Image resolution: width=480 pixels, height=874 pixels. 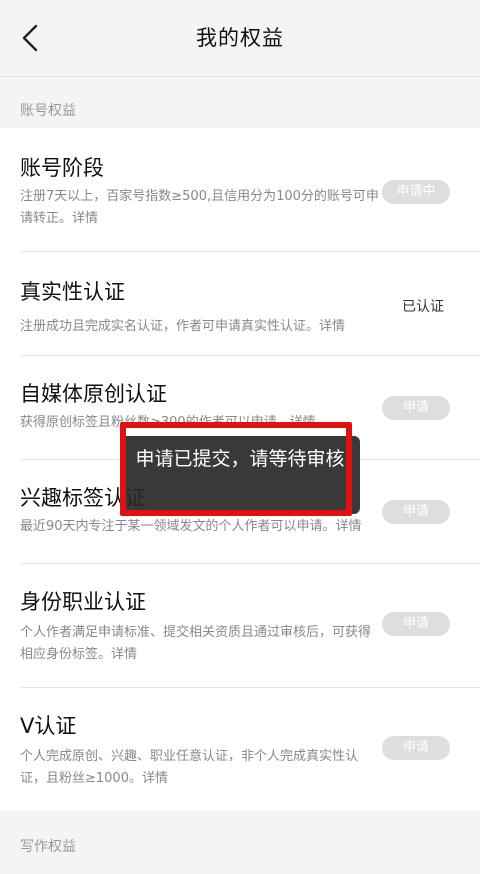 I want to click on list-item-authenticity: 真实性认证 注册成功且完成实名认证，作者可申请真实性认证。详情 已认证, so click(x=240, y=304).